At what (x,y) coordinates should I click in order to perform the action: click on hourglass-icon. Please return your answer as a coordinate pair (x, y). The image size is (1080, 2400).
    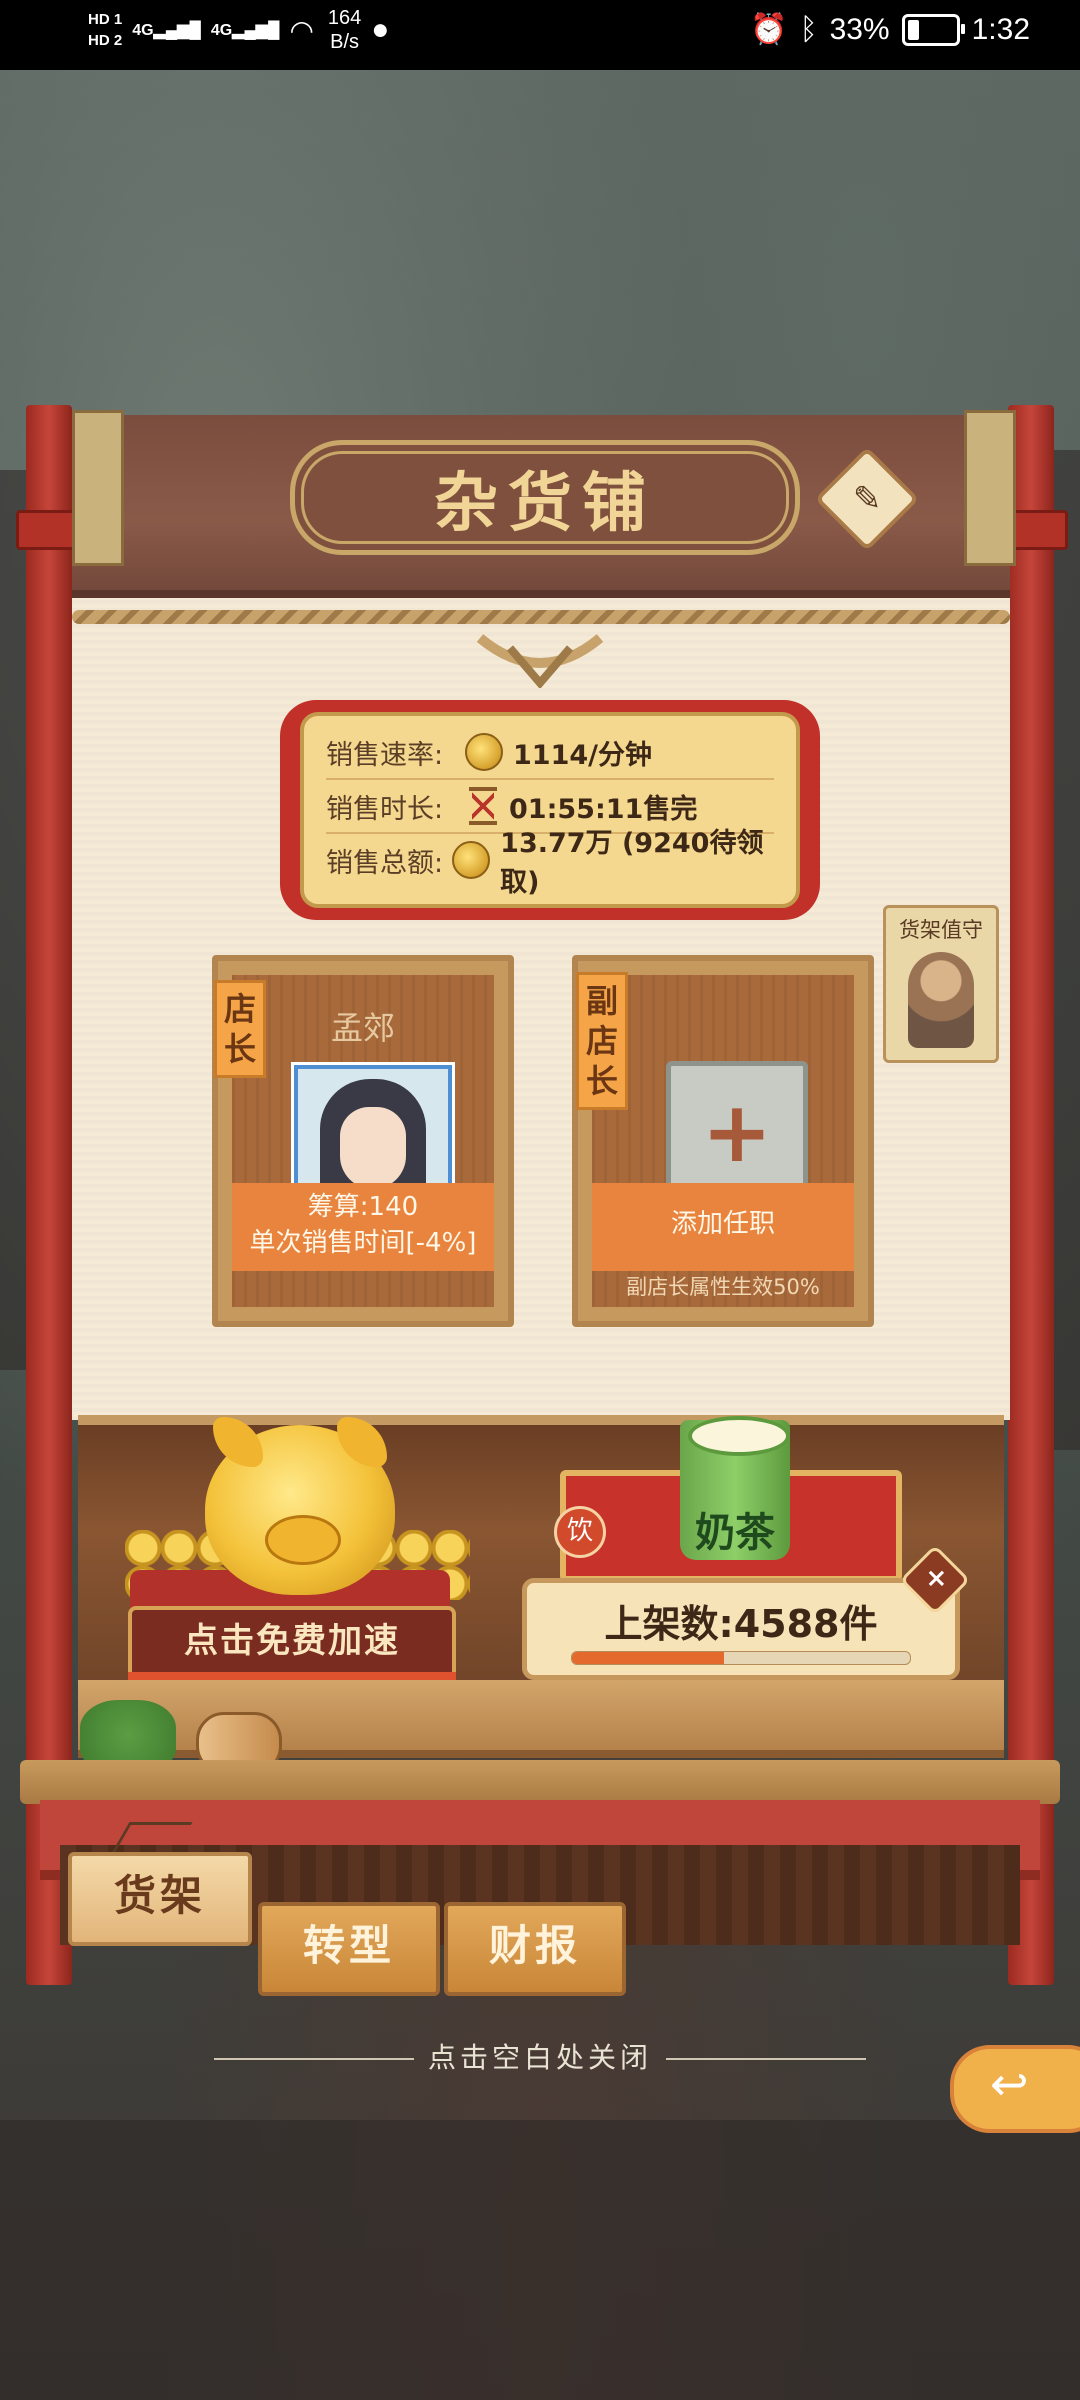
    Looking at the image, I should click on (483, 806).